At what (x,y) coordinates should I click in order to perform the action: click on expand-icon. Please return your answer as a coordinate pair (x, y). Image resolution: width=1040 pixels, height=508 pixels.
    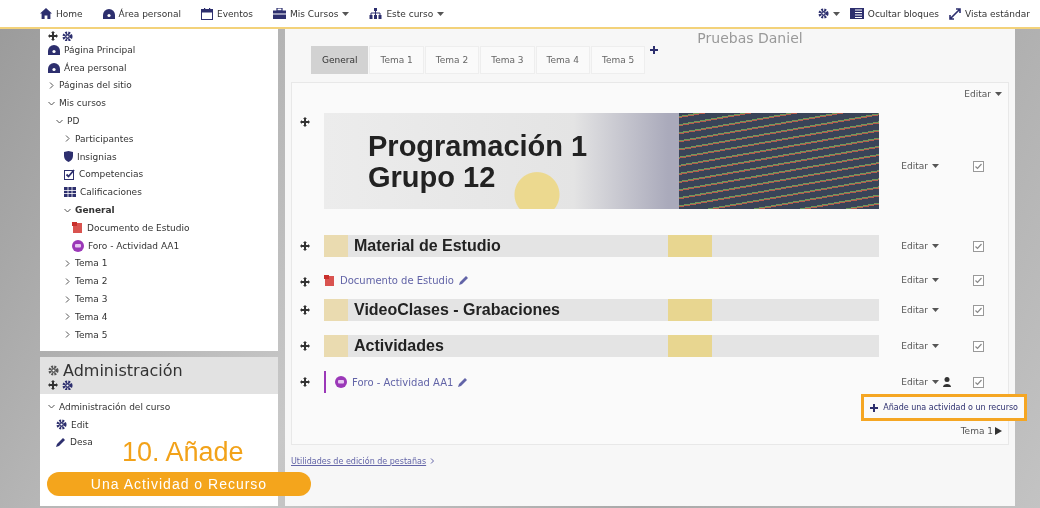
    Looking at the image, I should click on (955, 13).